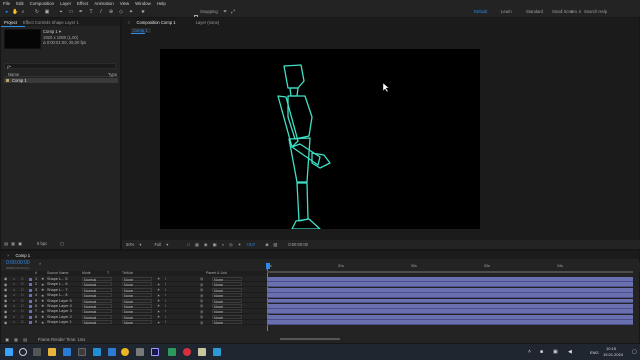  I want to click on resolution-dropdown: Full, so click(158, 244).